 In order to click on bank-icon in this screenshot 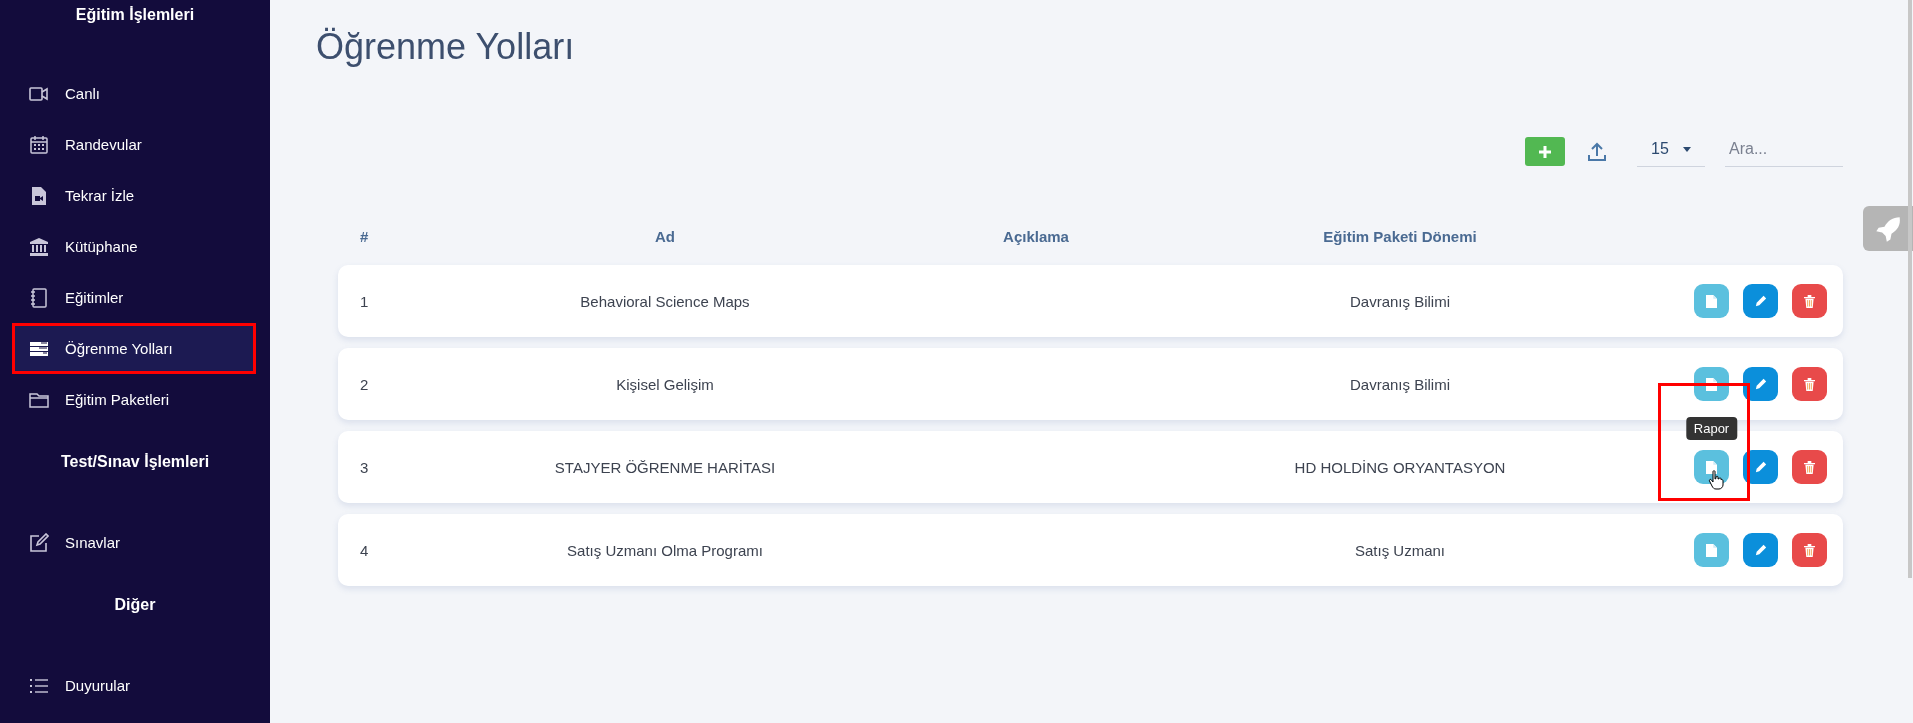, I will do `click(39, 246)`.